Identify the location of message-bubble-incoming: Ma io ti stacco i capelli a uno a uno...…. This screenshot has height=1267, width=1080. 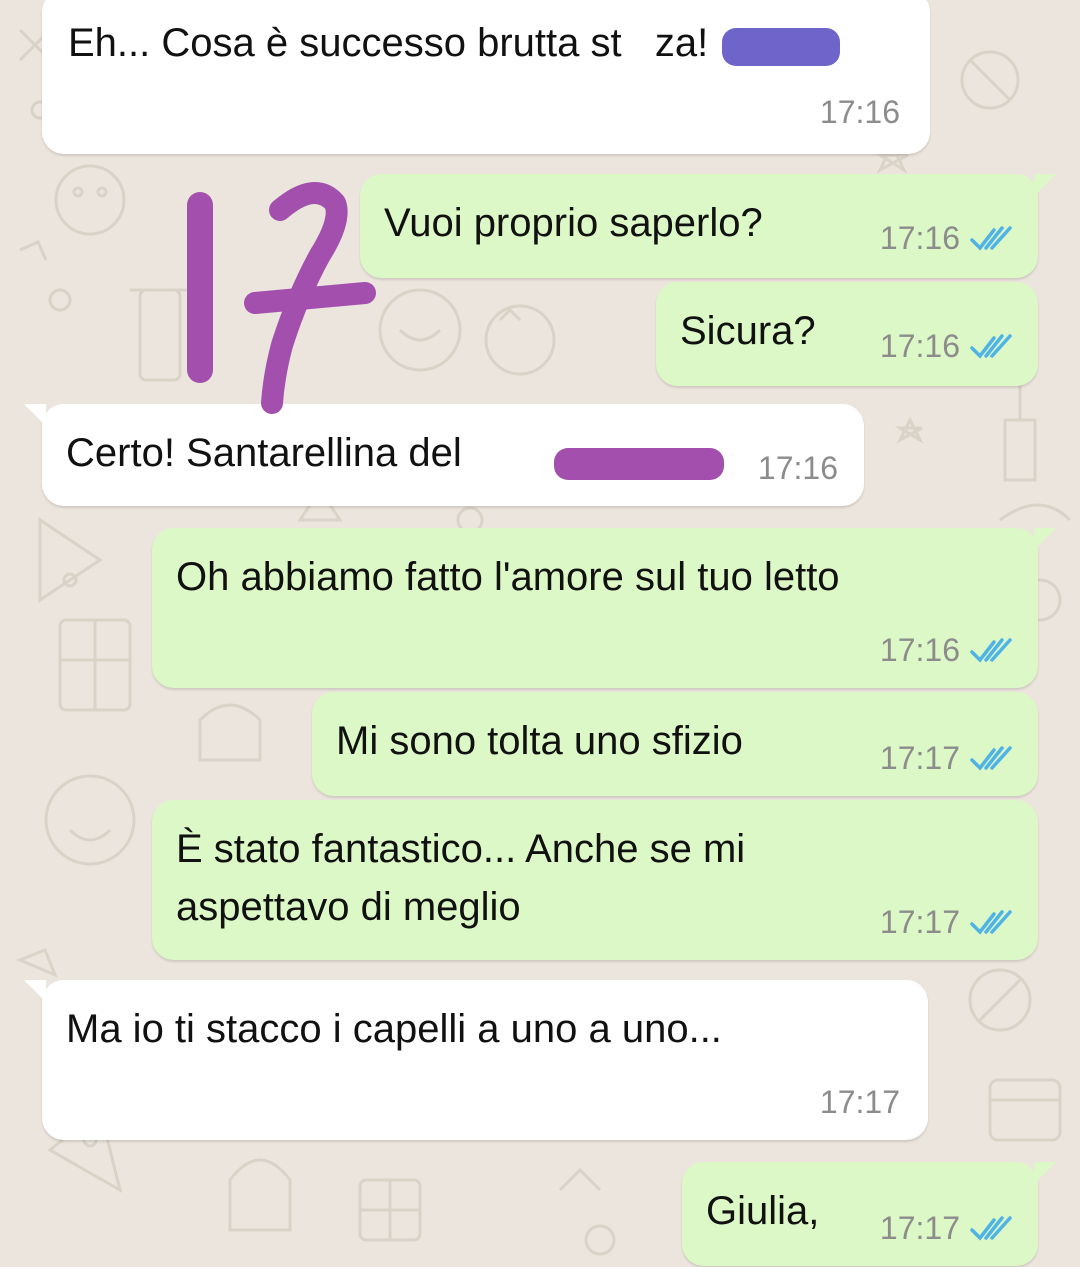
(476, 1060).